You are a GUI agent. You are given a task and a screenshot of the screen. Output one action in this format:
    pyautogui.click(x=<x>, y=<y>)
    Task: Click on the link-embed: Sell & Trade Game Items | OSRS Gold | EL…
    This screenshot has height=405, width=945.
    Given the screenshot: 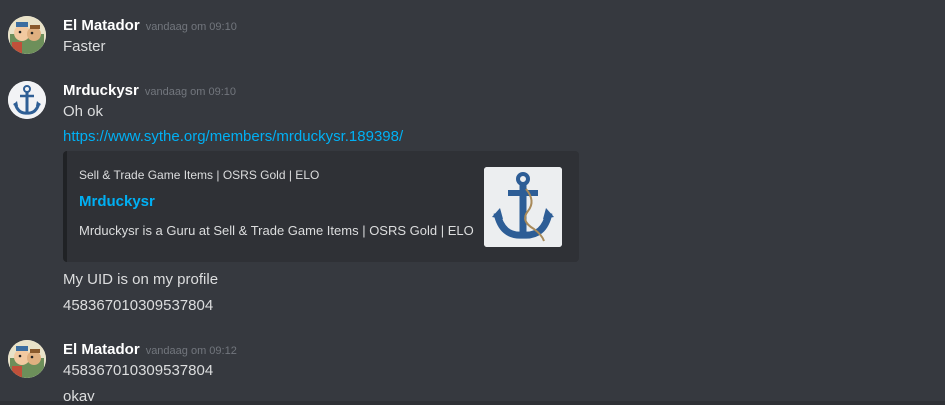 What is the action you would take?
    pyautogui.click(x=321, y=206)
    